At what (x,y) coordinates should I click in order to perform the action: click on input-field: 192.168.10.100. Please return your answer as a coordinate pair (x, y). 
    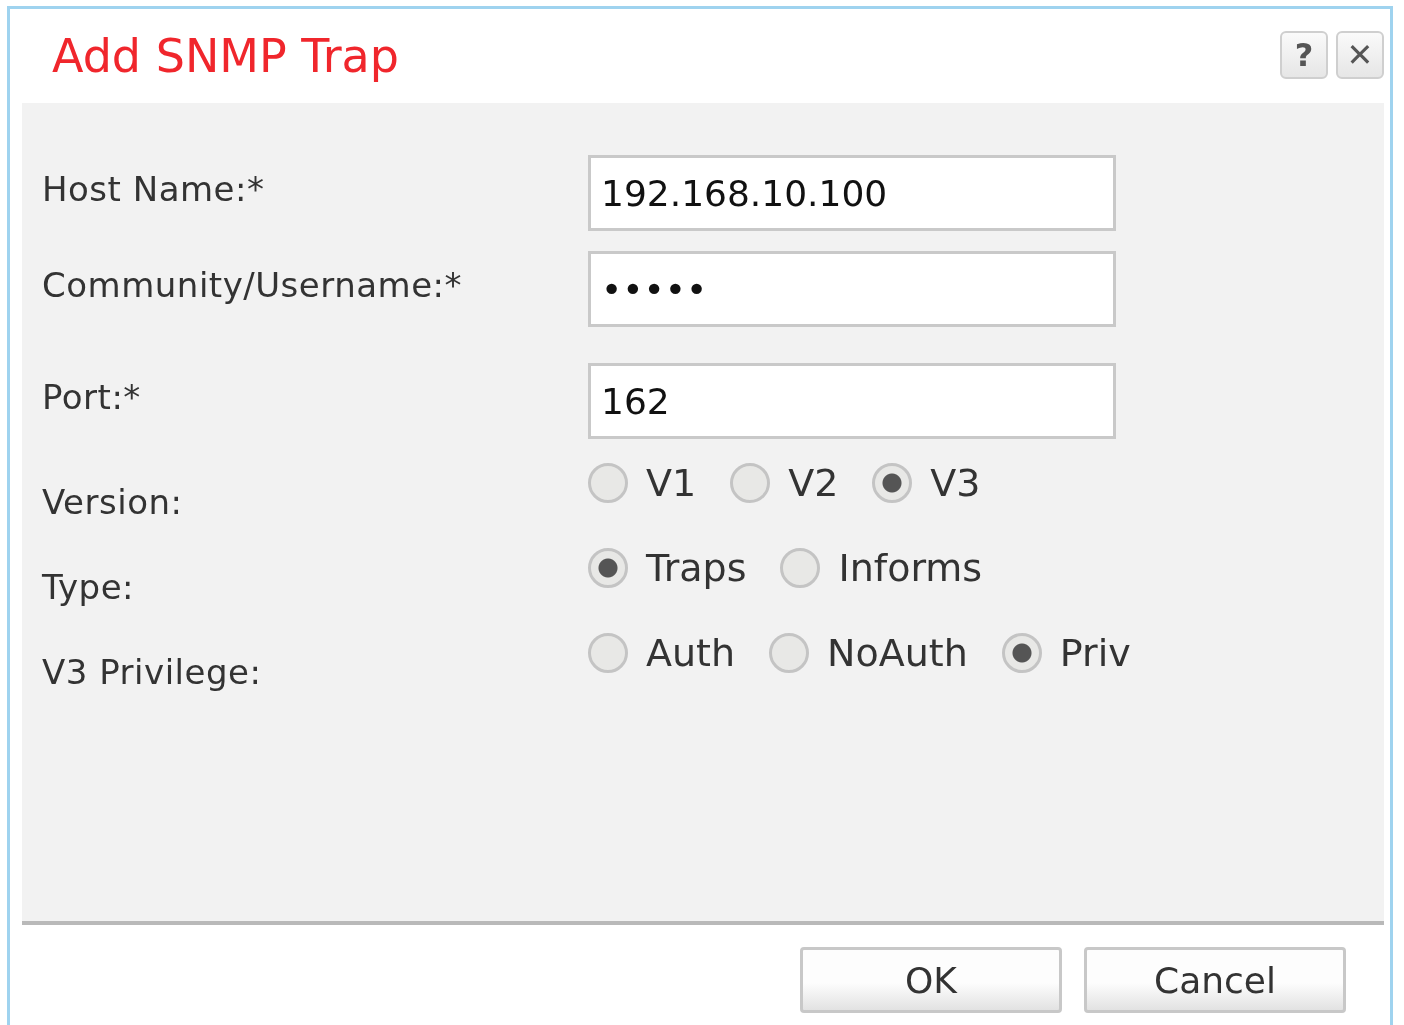
    Looking at the image, I should click on (852, 193).